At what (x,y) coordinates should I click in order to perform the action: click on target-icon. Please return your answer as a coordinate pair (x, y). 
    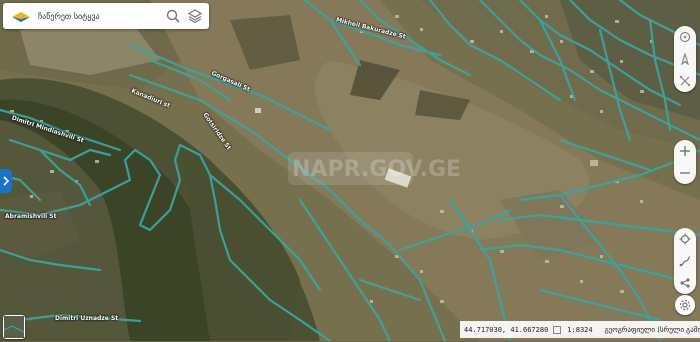
    Looking at the image, I should click on (685, 37).